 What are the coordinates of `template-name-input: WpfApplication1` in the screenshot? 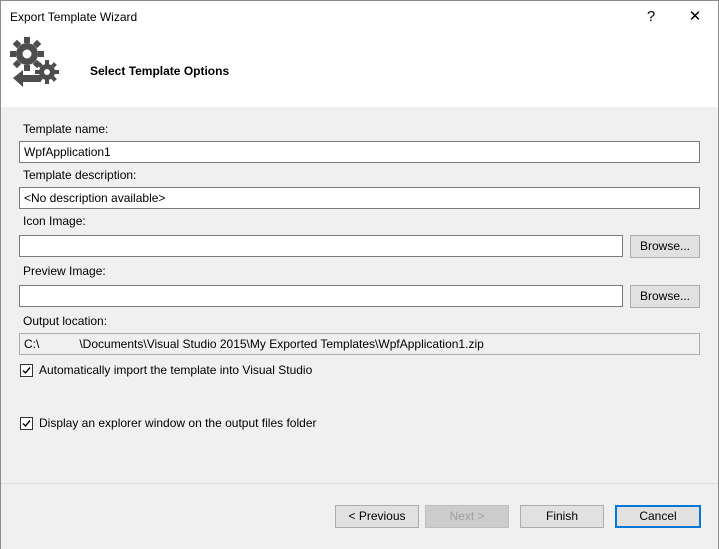 It's located at (359, 152).